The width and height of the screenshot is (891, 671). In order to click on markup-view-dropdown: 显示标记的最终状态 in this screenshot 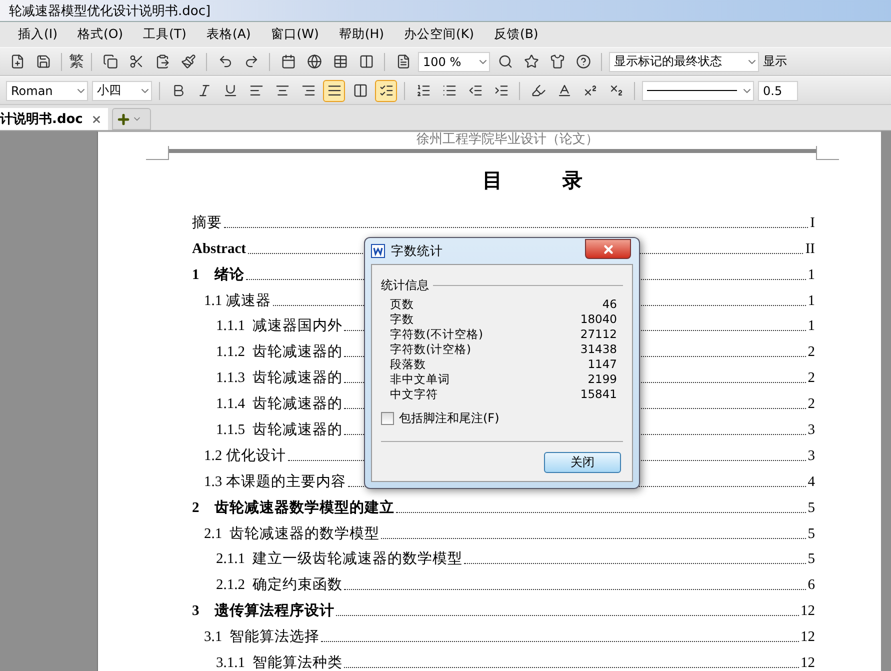, I will do `click(684, 62)`.